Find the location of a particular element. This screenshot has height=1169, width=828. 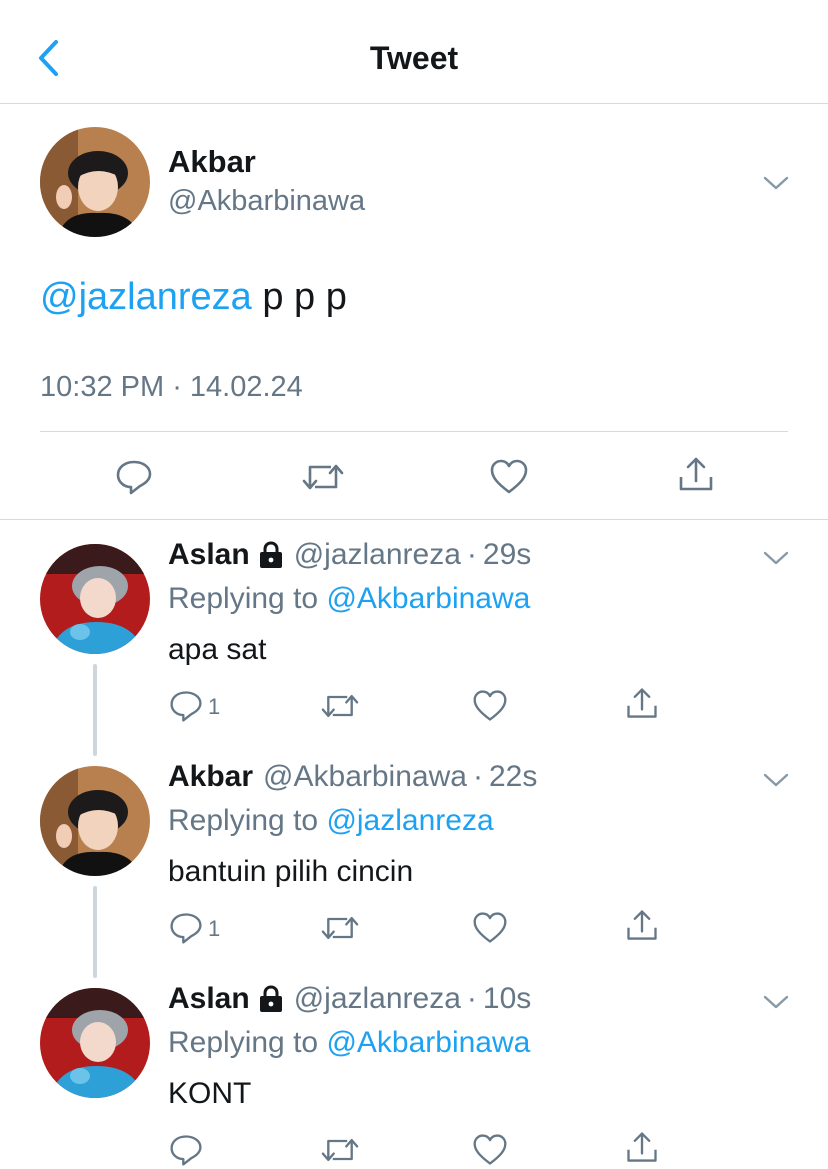

reply-time: 22s is located at coordinates (513, 776).